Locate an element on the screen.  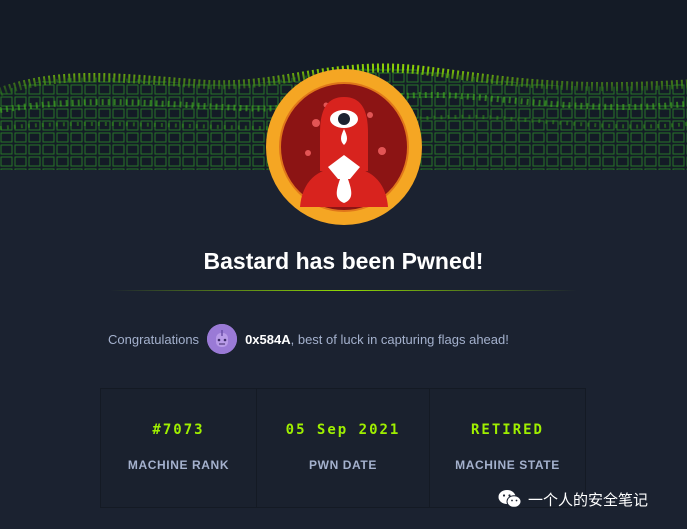
avatar-face-icon is located at coordinates (222, 339).